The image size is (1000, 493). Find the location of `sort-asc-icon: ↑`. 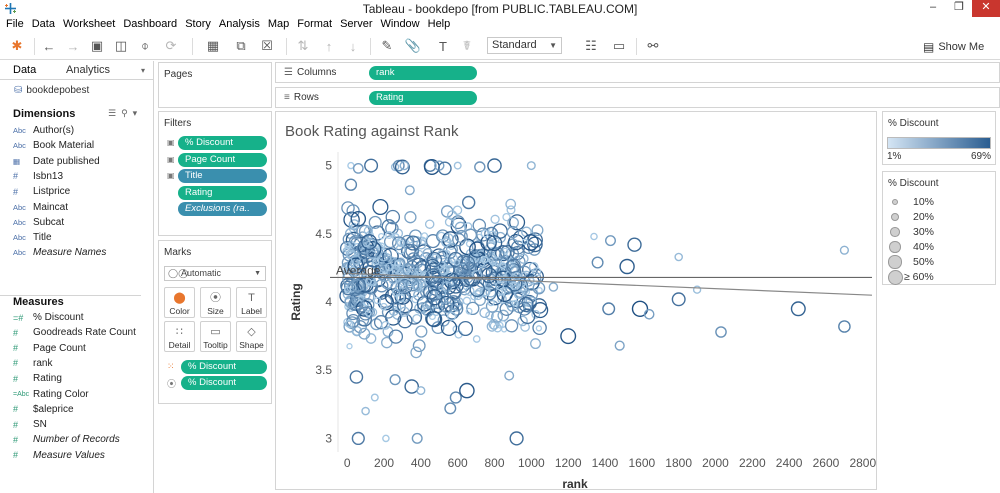

sort-asc-icon: ↑ is located at coordinates (329, 46).